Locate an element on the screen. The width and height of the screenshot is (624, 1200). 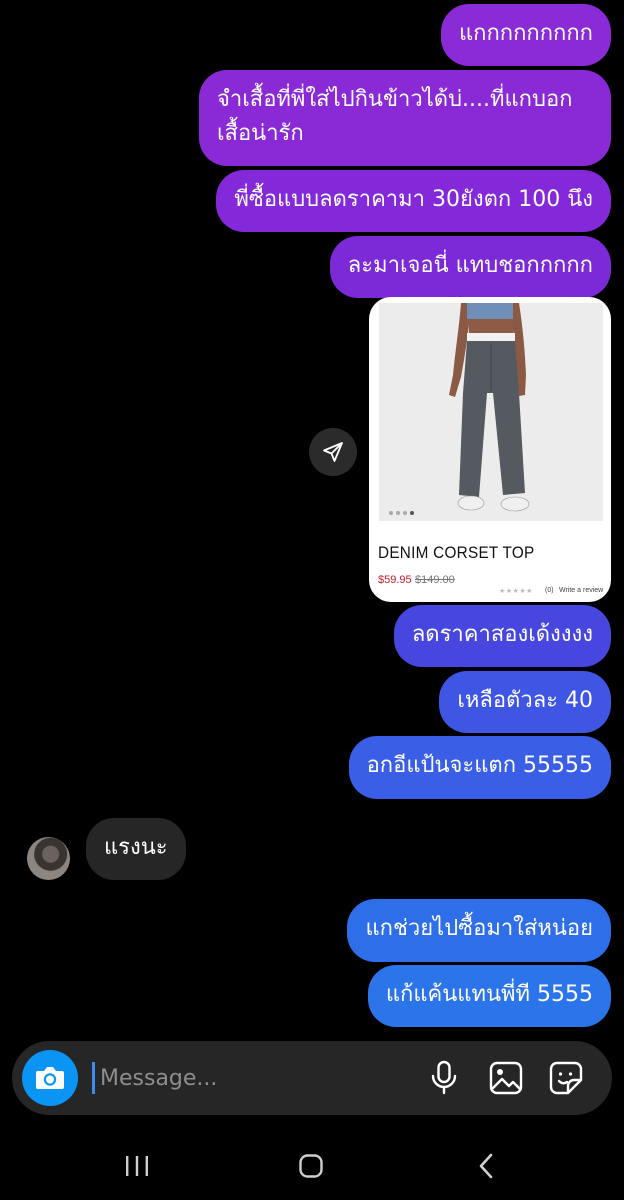
rating-stars: ★★★★★ is located at coordinates (516, 591).